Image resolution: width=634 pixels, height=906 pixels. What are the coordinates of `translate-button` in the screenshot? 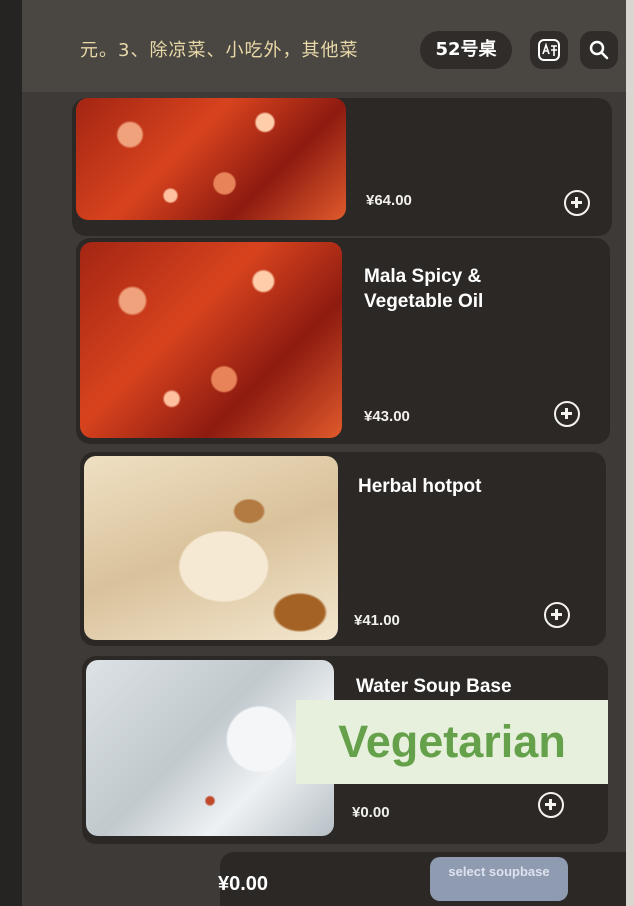 It's located at (549, 50).